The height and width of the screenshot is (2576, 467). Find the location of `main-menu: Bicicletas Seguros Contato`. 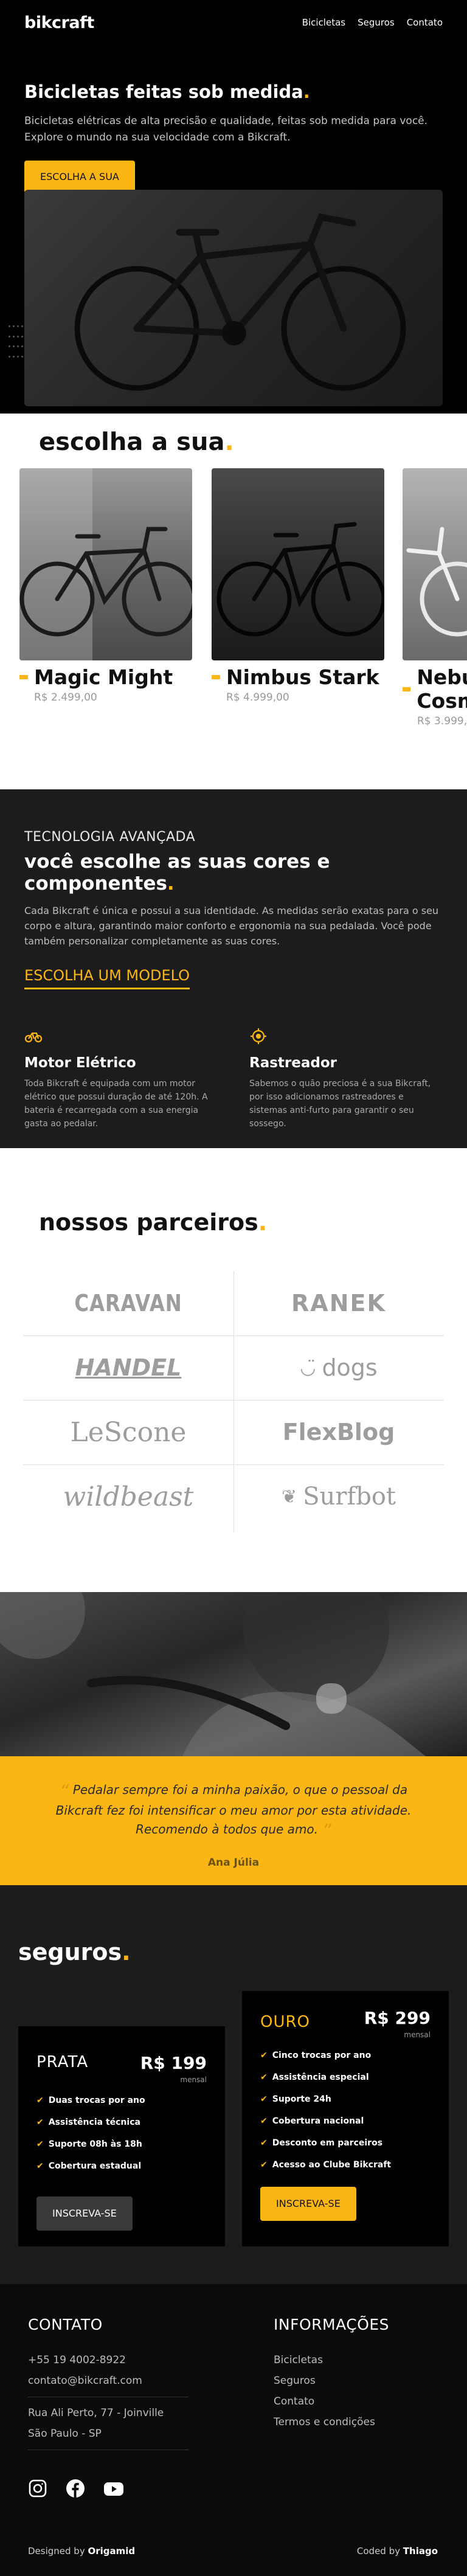

main-menu: Bicicletas Seguros Contato is located at coordinates (372, 22).